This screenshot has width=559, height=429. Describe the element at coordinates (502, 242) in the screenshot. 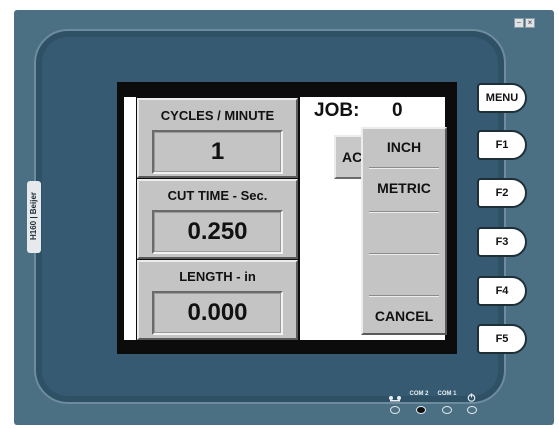

I see `f3-key: F3` at that location.